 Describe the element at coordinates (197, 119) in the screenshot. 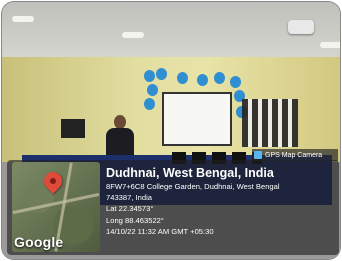

I see `projector-screen` at that location.